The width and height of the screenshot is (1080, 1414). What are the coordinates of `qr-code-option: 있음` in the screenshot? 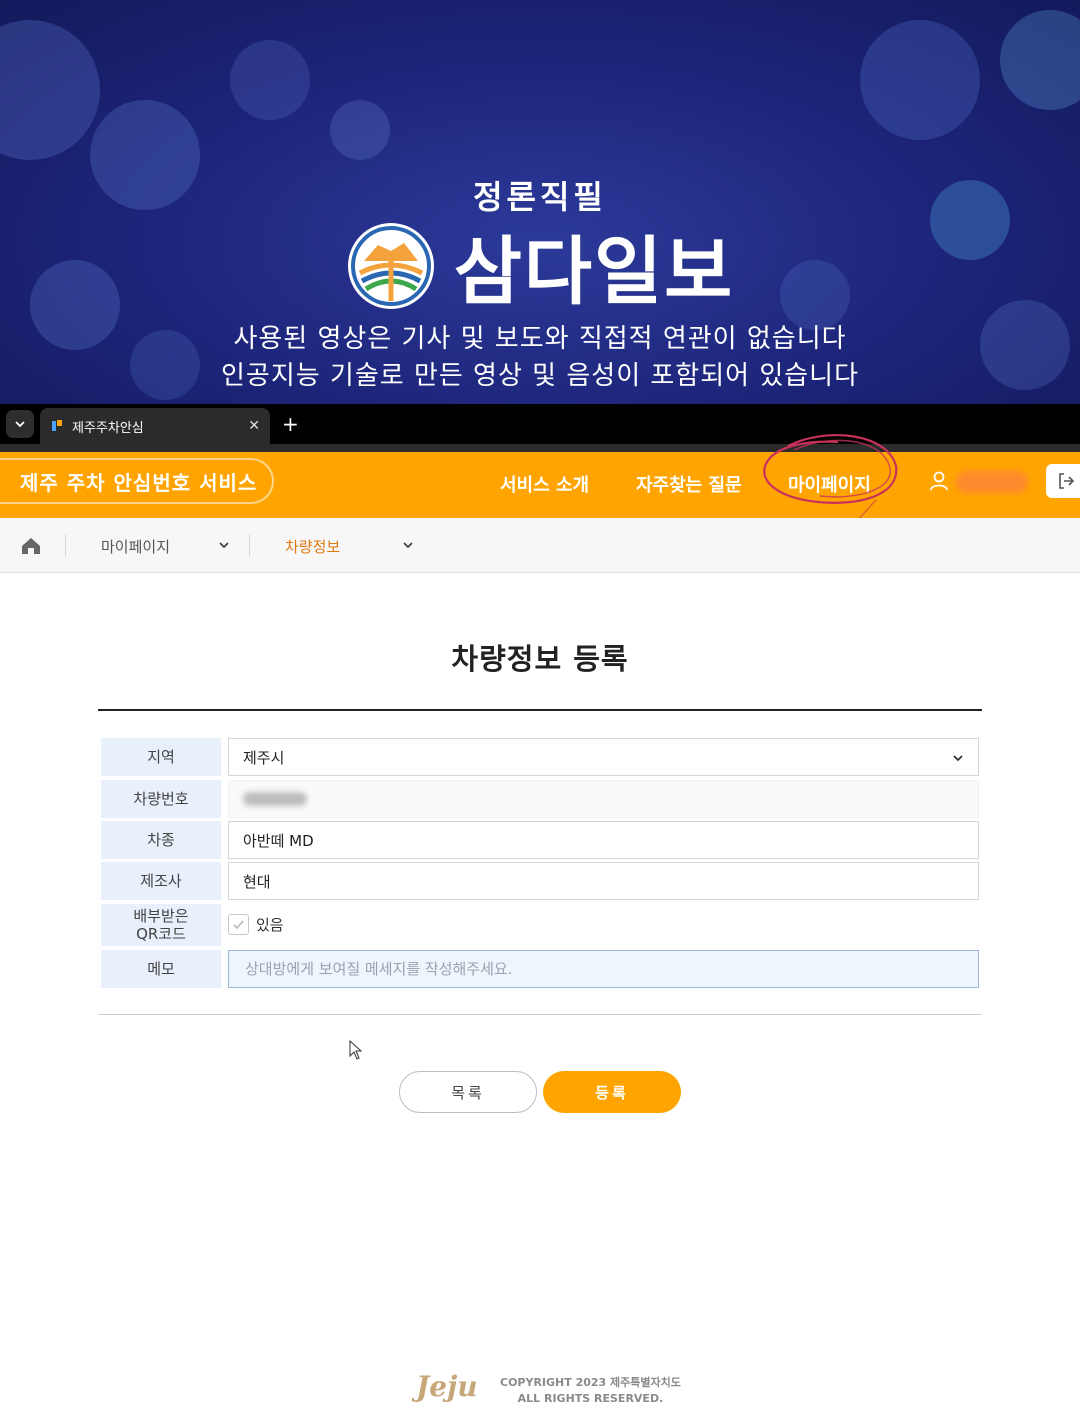 It's located at (256, 924).